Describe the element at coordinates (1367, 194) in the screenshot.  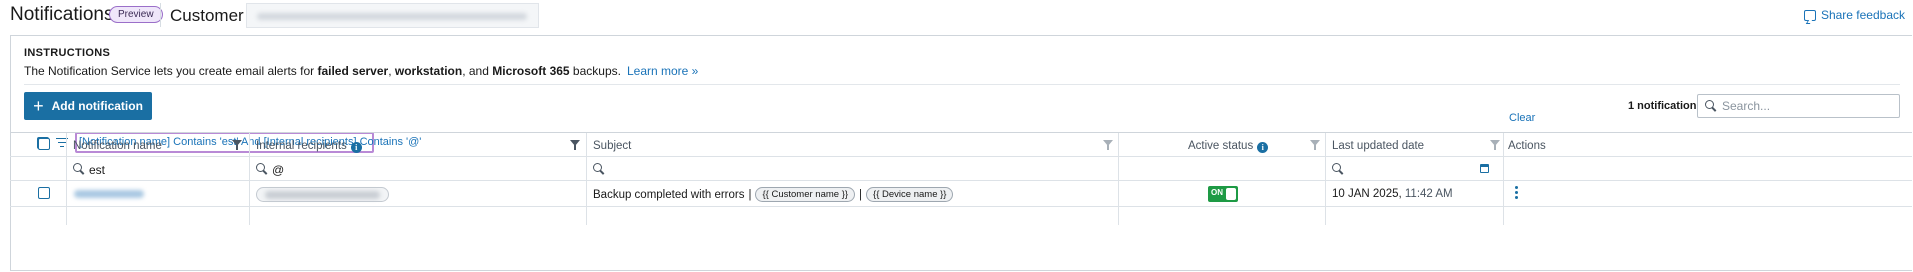
I see `date-value: 10 JAN 2025,` at that location.